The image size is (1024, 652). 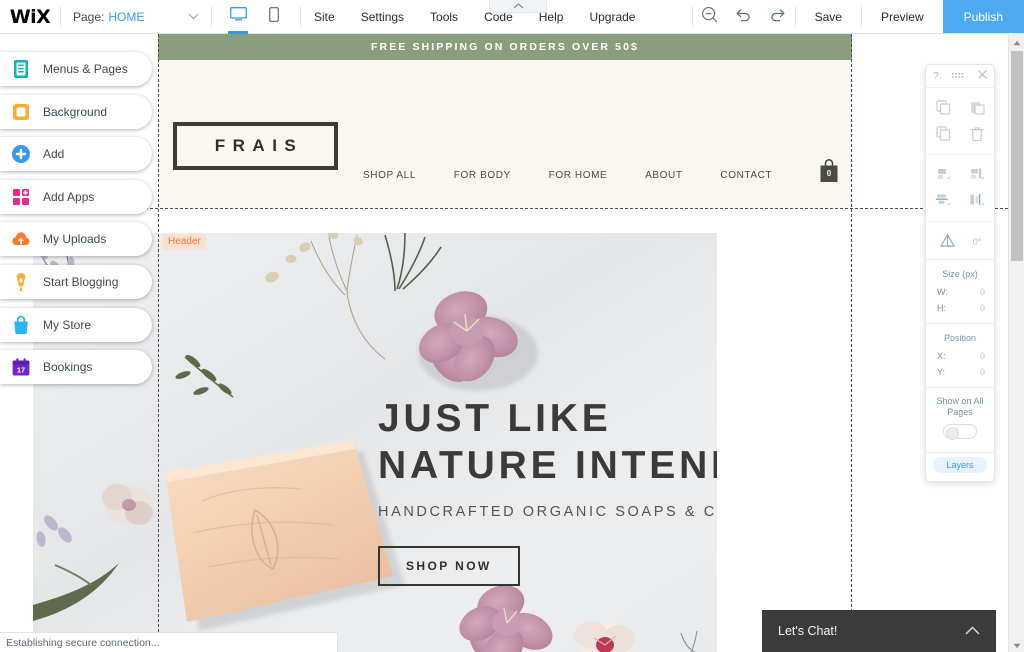 I want to click on layers-button: Layers, so click(x=960, y=465).